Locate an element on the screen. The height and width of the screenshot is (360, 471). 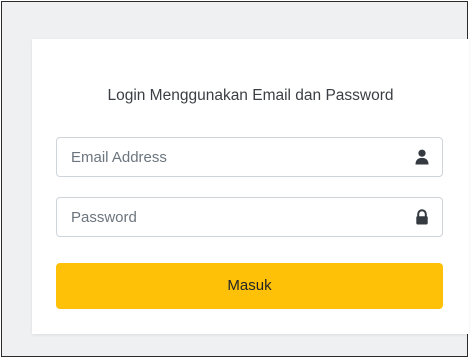
login-title: Login Menggunakan Email dan Password is located at coordinates (250, 95).